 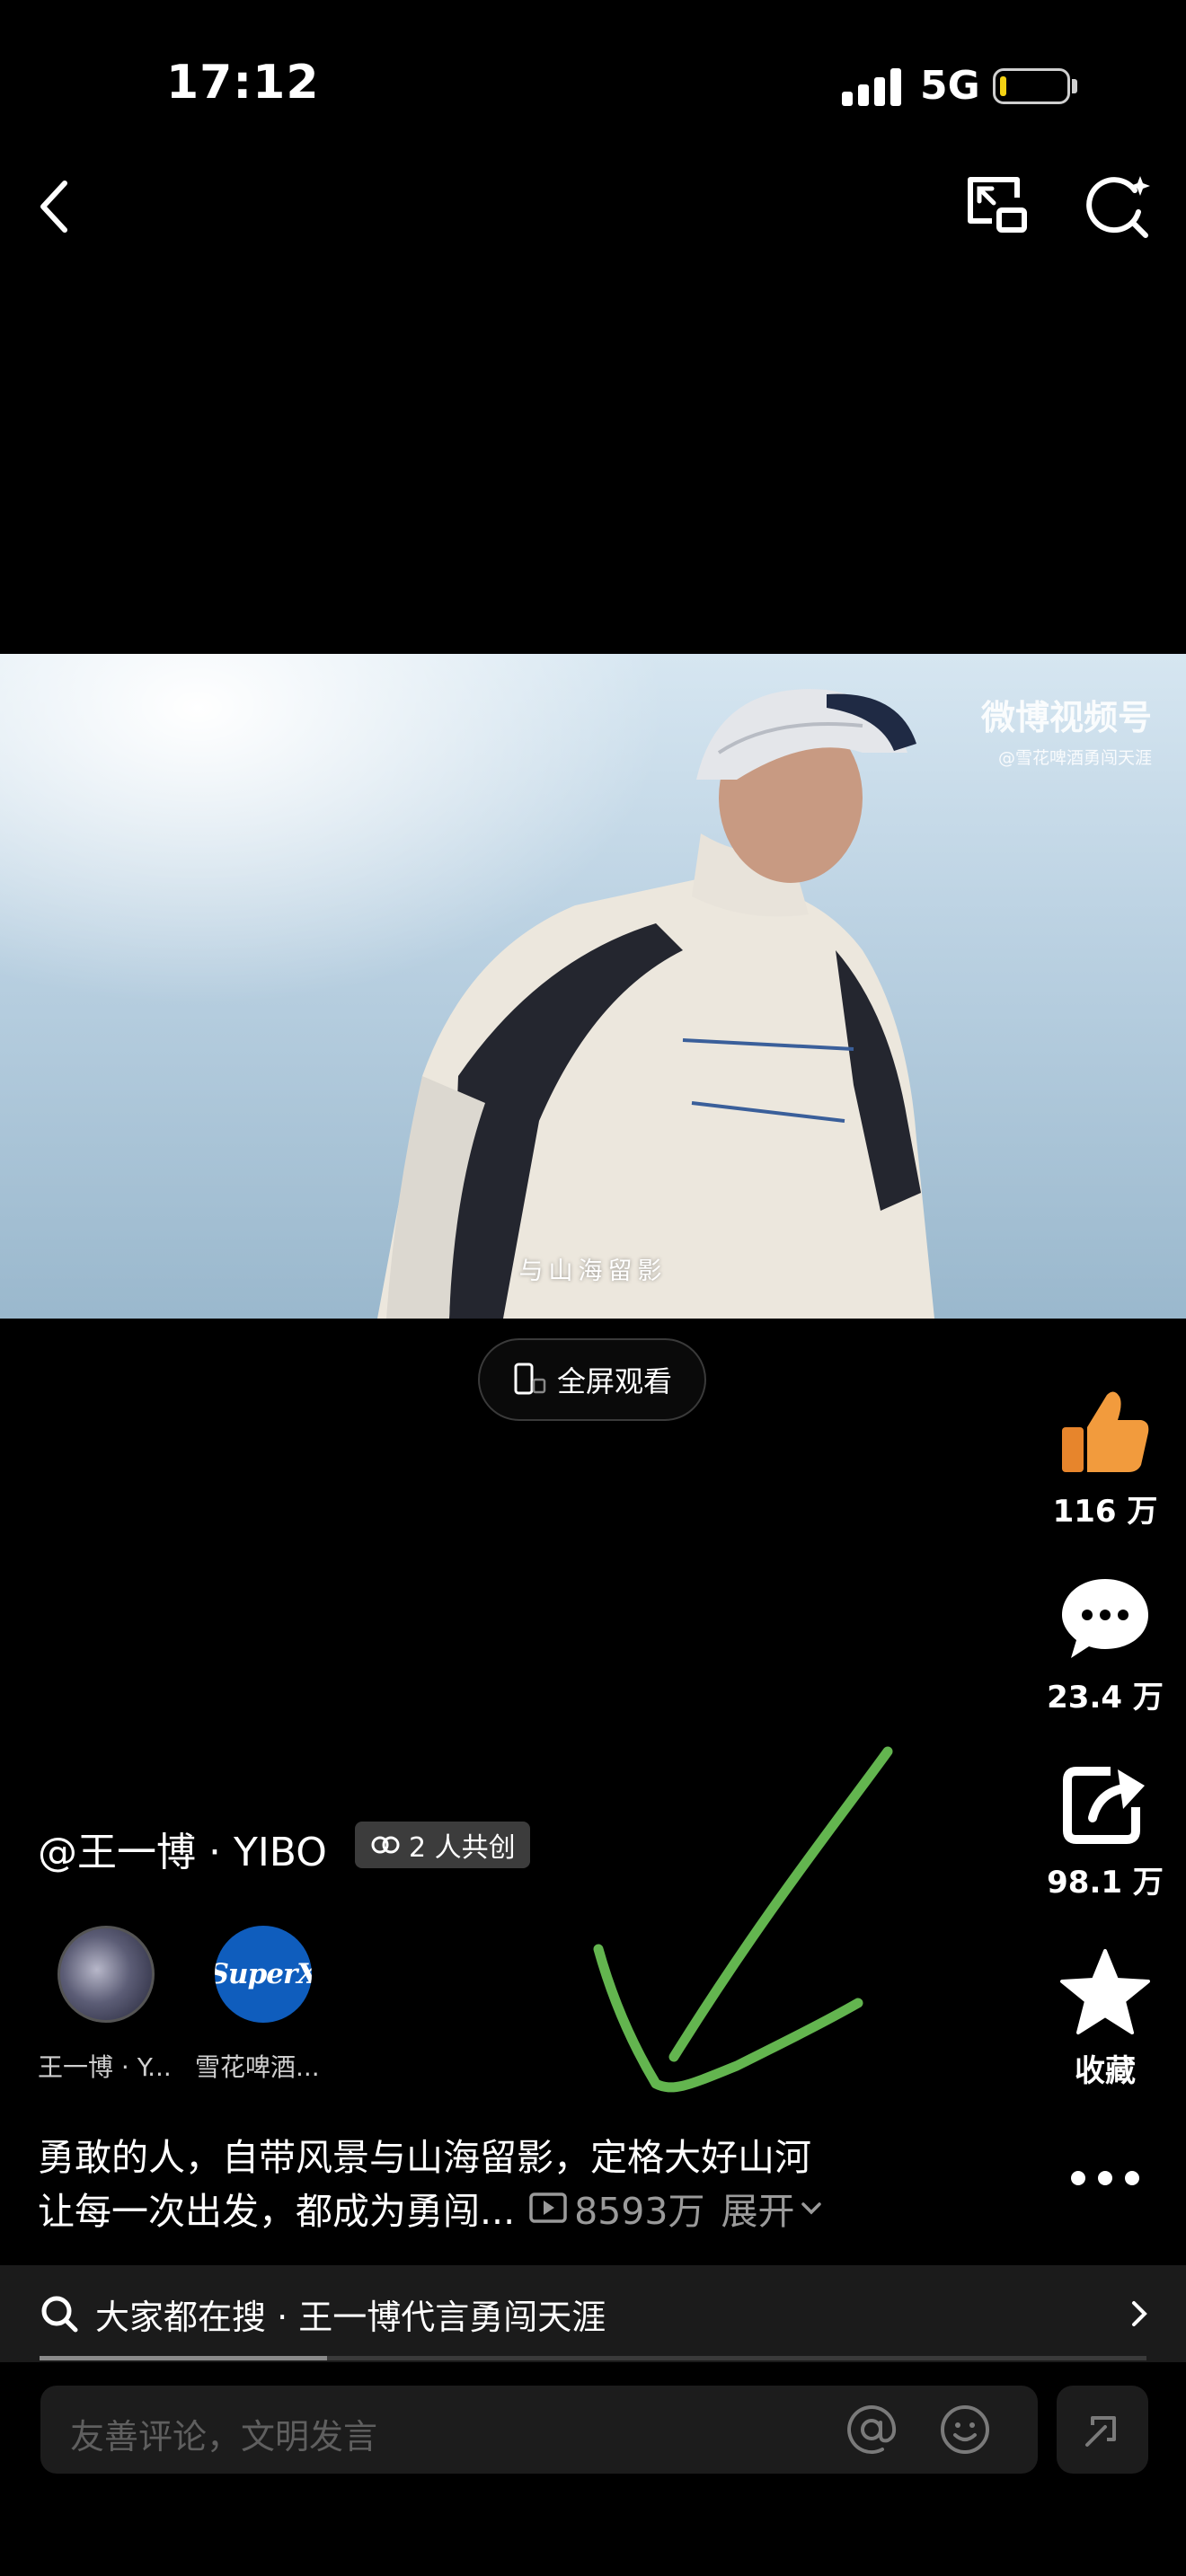 I want to click on search-button, so click(x=1119, y=207).